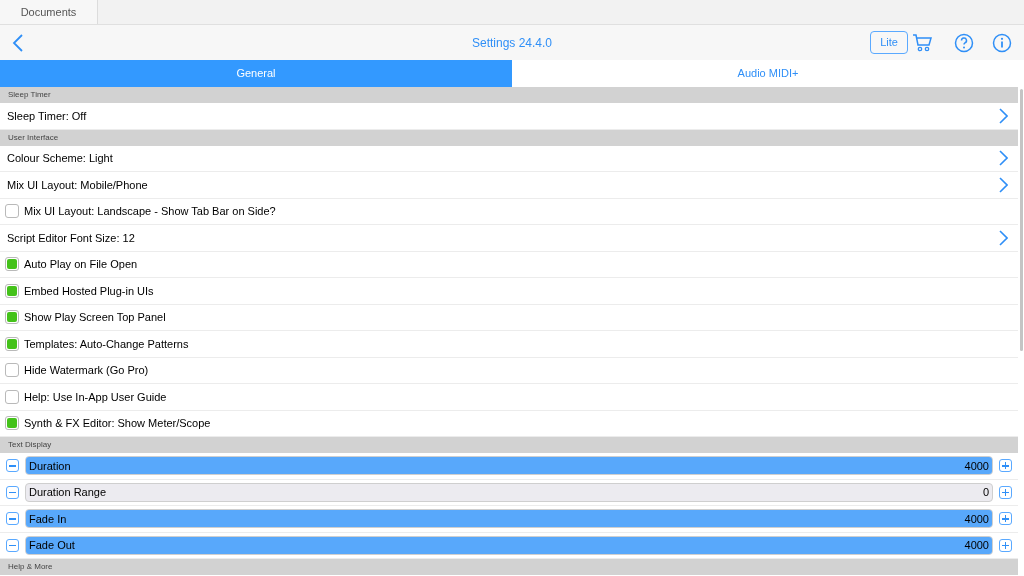 The image size is (1024, 576). Describe the element at coordinates (1002, 42) in the screenshot. I see `info-icon` at that location.